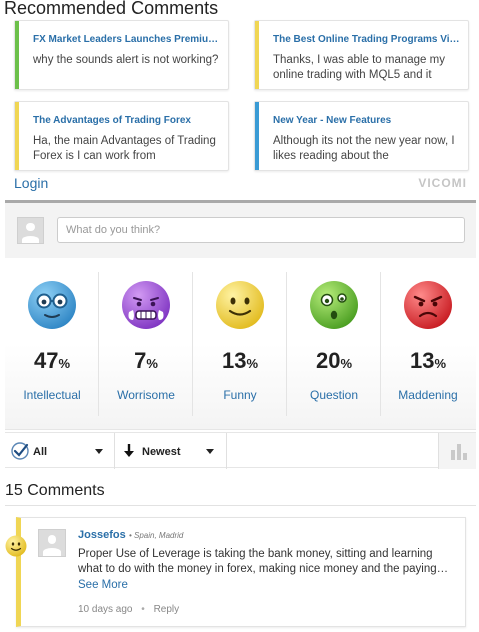 The width and height of the screenshot is (479, 632). What do you see at coordinates (129, 450) in the screenshot?
I see `arrow-down-icon` at bounding box center [129, 450].